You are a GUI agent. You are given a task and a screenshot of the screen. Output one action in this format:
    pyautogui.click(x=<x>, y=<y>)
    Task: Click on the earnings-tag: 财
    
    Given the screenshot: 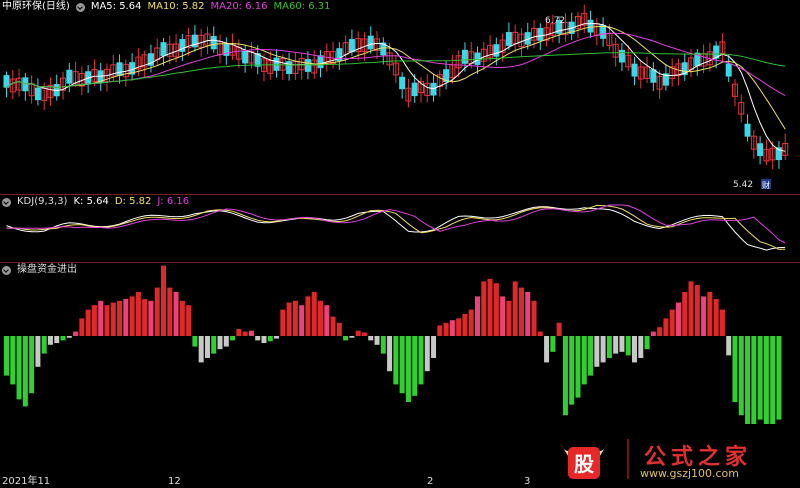 What is the action you would take?
    pyautogui.click(x=766, y=185)
    